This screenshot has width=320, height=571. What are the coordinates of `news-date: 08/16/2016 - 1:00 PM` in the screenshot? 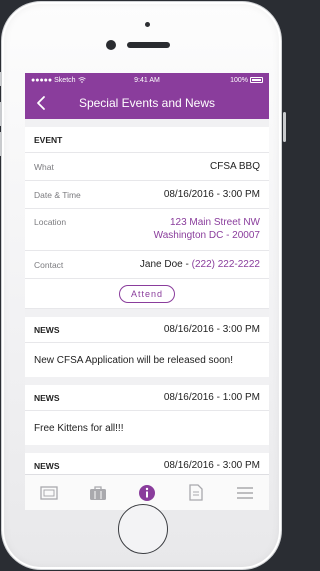 It's located at (211, 397).